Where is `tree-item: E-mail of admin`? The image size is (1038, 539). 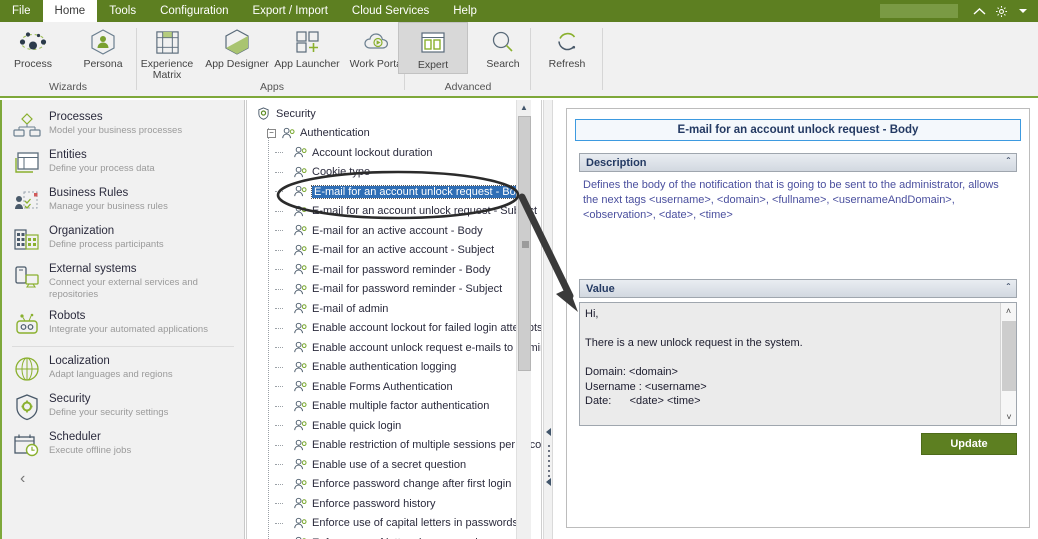
tree-item: E-mail of admin is located at coordinates (390, 309).